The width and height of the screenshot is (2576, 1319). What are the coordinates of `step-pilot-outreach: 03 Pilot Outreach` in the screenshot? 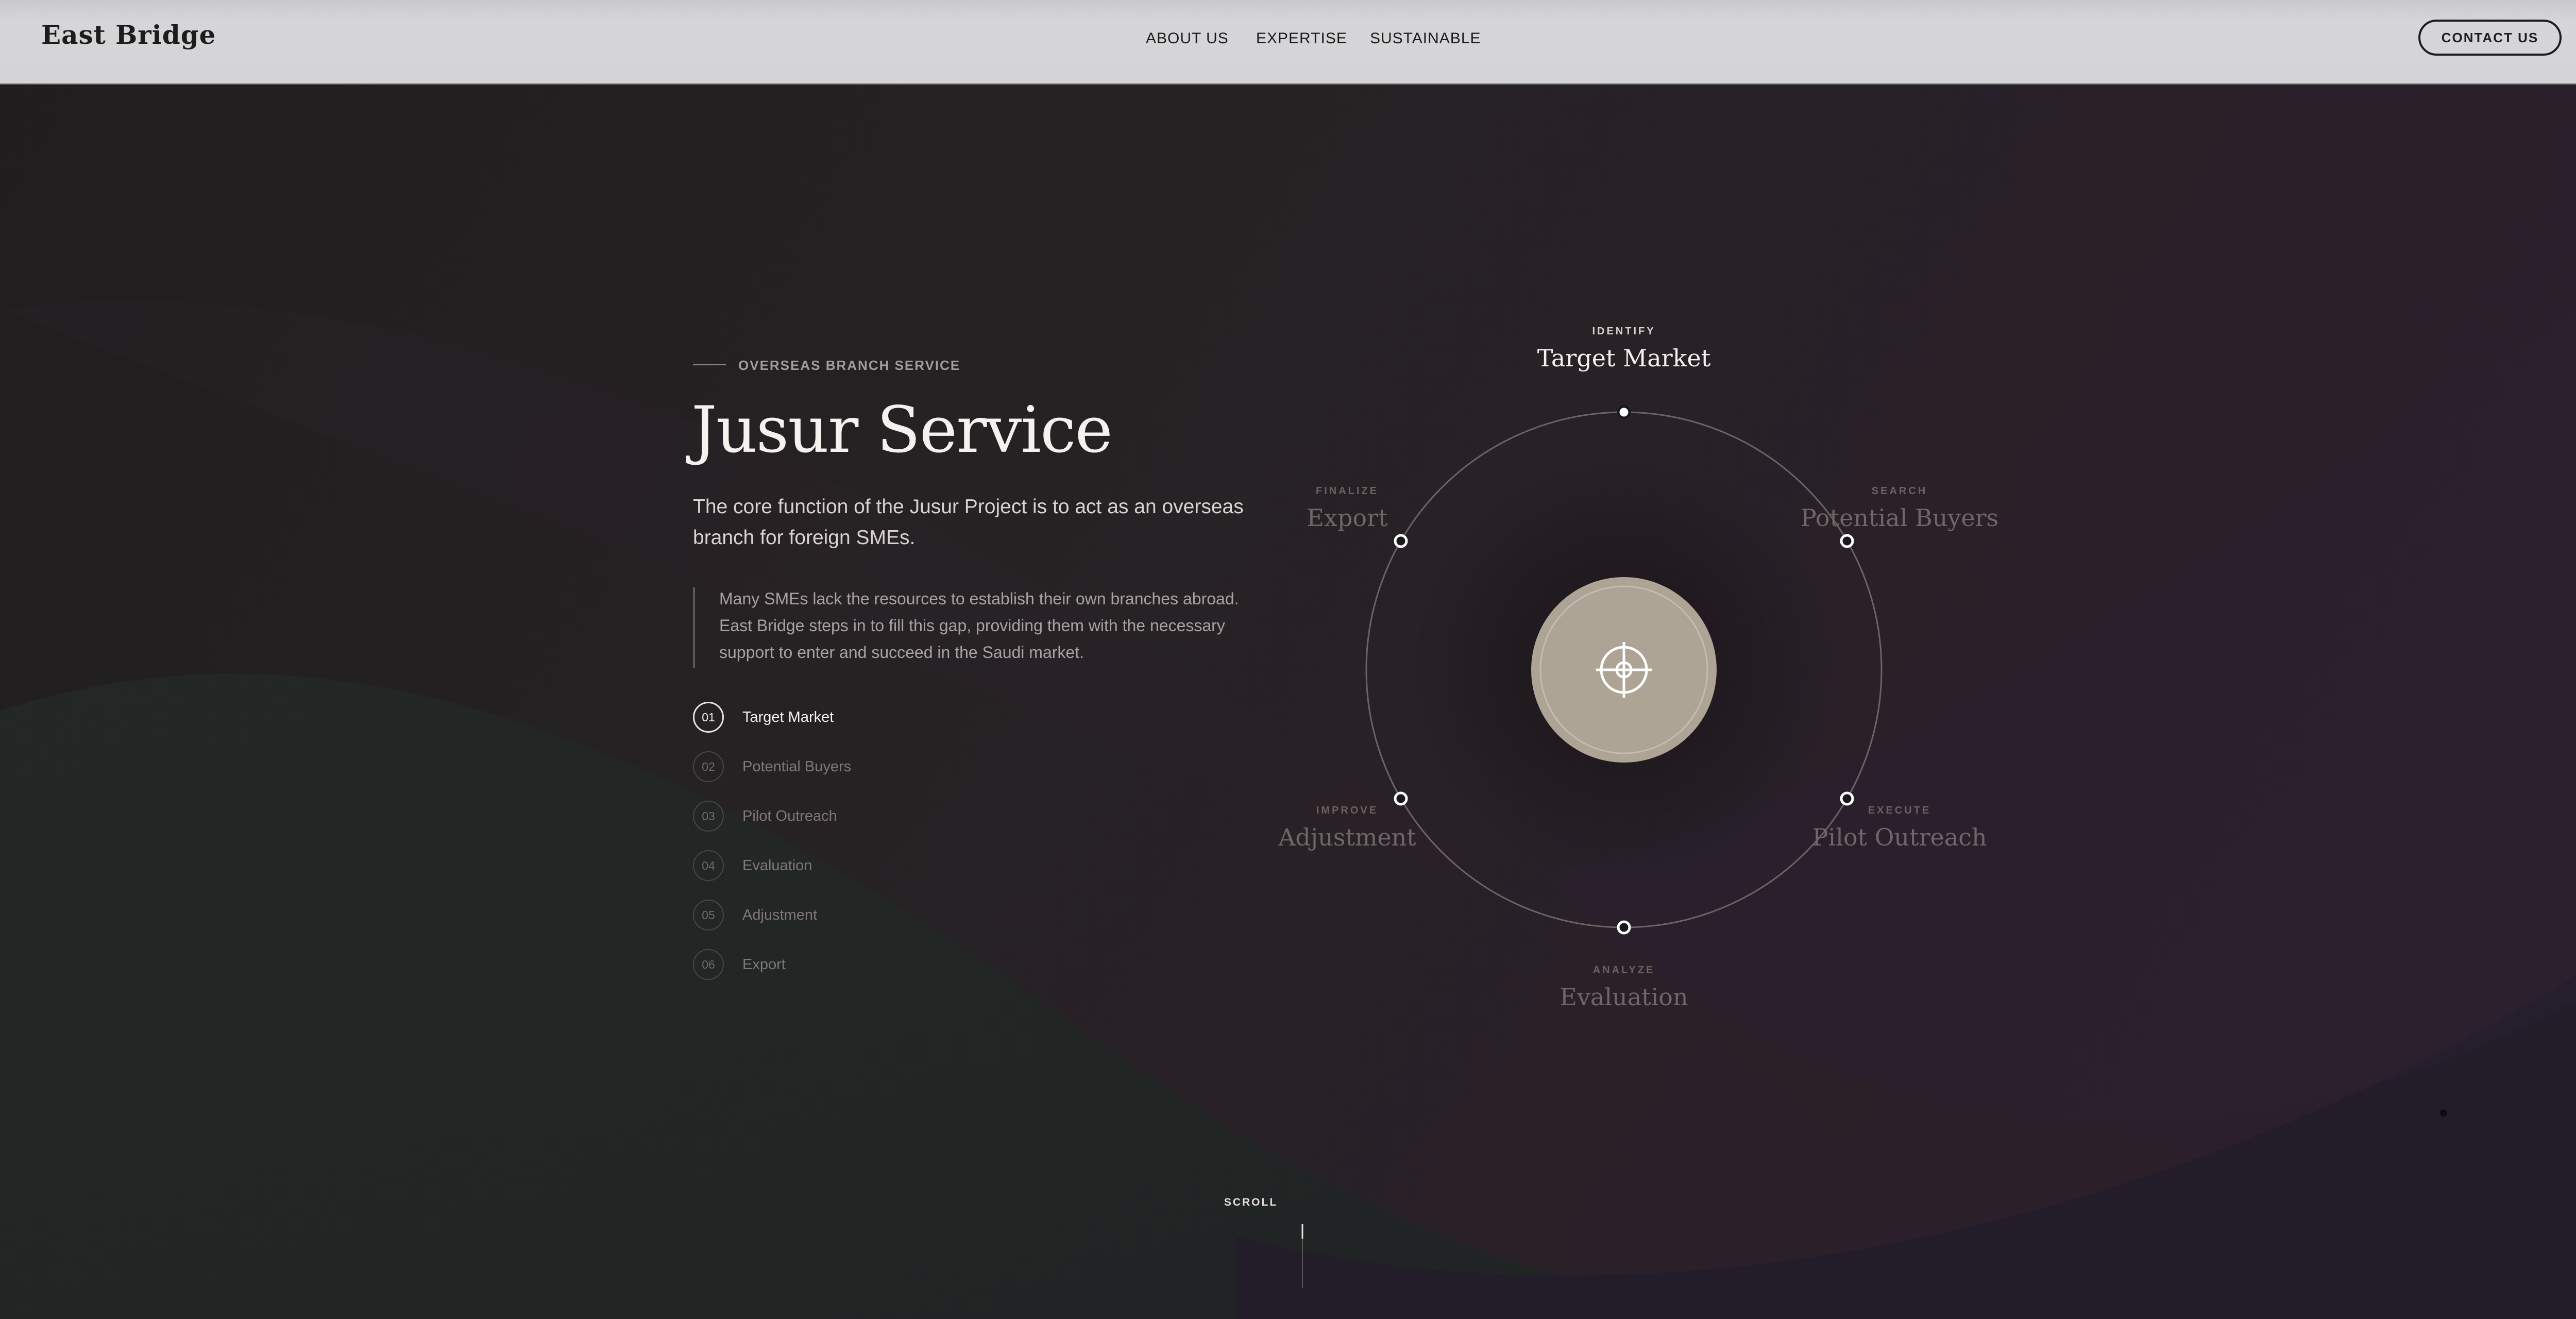 It's located at (765, 817).